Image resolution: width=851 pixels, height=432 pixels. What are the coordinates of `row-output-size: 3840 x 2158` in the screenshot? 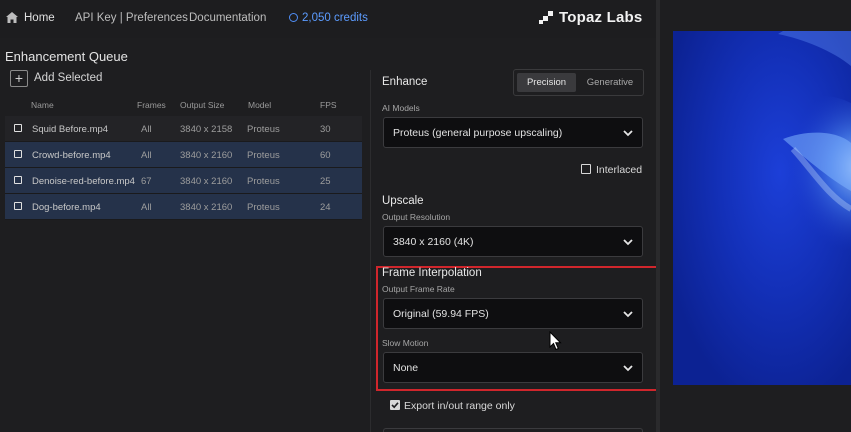 It's located at (206, 129).